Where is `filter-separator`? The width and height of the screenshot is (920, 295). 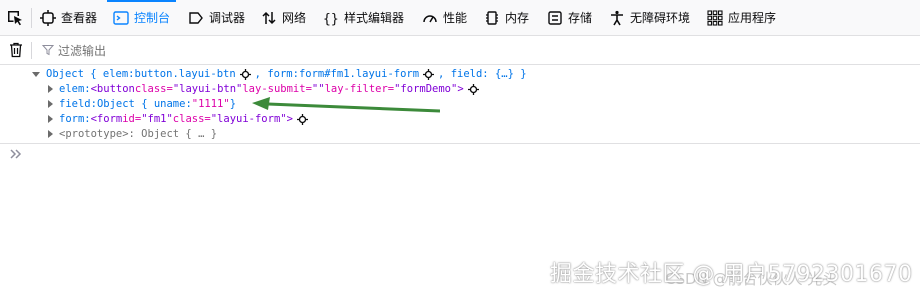
filter-separator is located at coordinates (31, 50).